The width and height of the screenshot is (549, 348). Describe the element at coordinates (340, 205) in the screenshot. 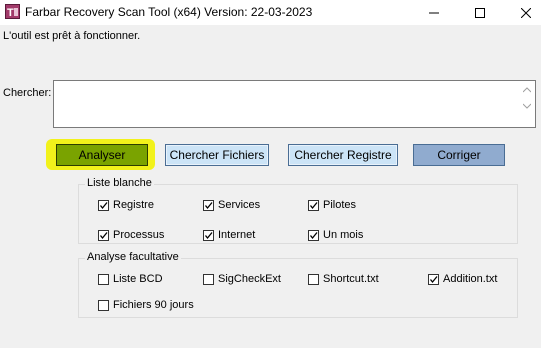

I see `checkbox-label: Pilotes` at that location.